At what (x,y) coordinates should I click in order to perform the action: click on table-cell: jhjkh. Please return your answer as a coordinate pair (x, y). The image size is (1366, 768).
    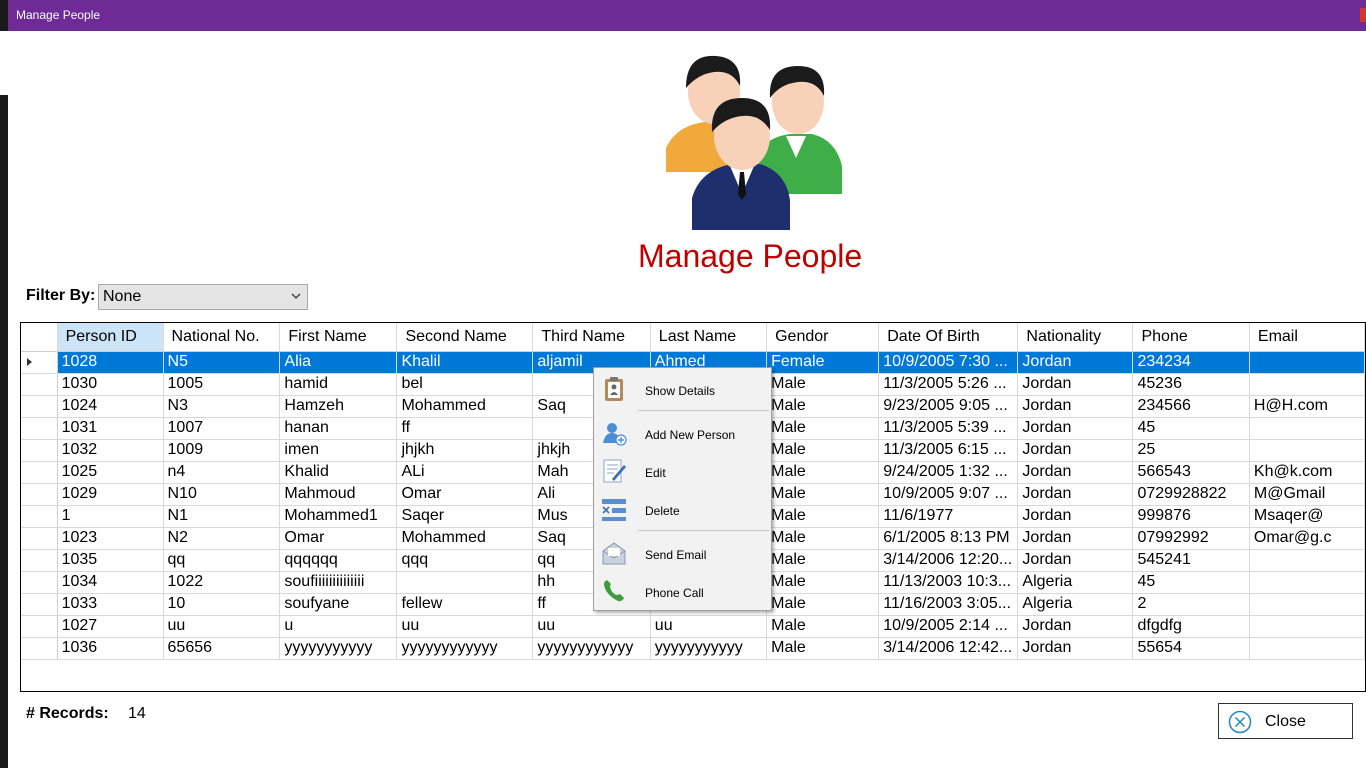
    Looking at the image, I should click on (465, 450).